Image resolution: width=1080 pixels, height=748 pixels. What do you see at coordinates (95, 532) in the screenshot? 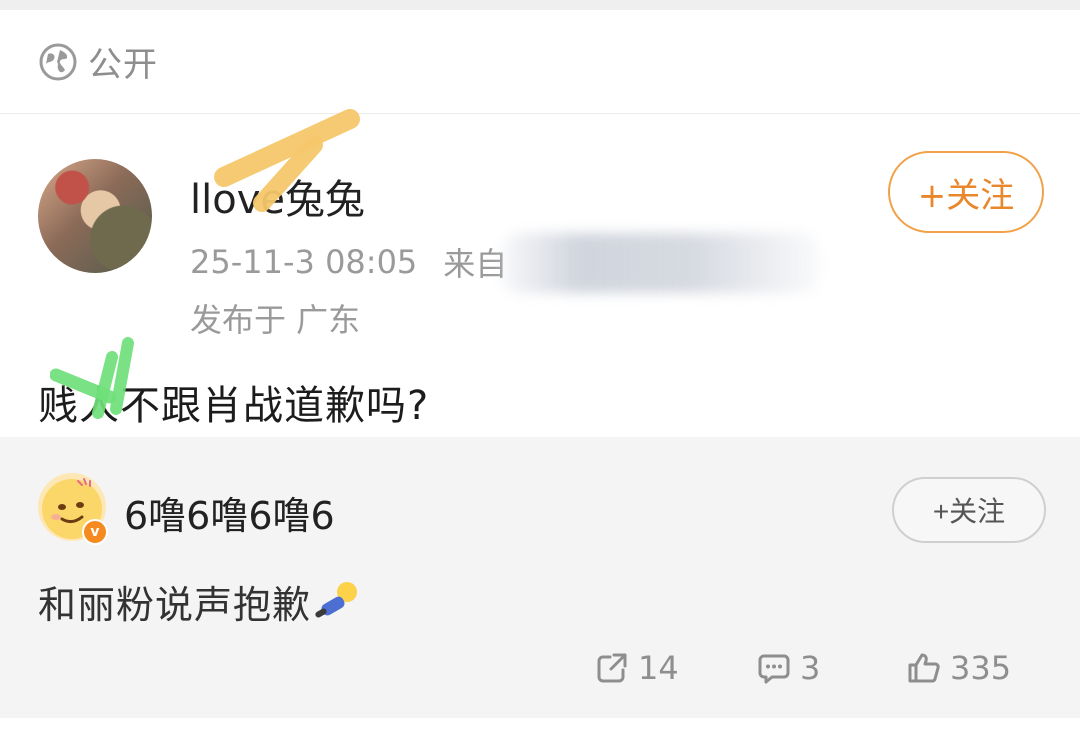
I see `verified-badge-icon: v` at bounding box center [95, 532].